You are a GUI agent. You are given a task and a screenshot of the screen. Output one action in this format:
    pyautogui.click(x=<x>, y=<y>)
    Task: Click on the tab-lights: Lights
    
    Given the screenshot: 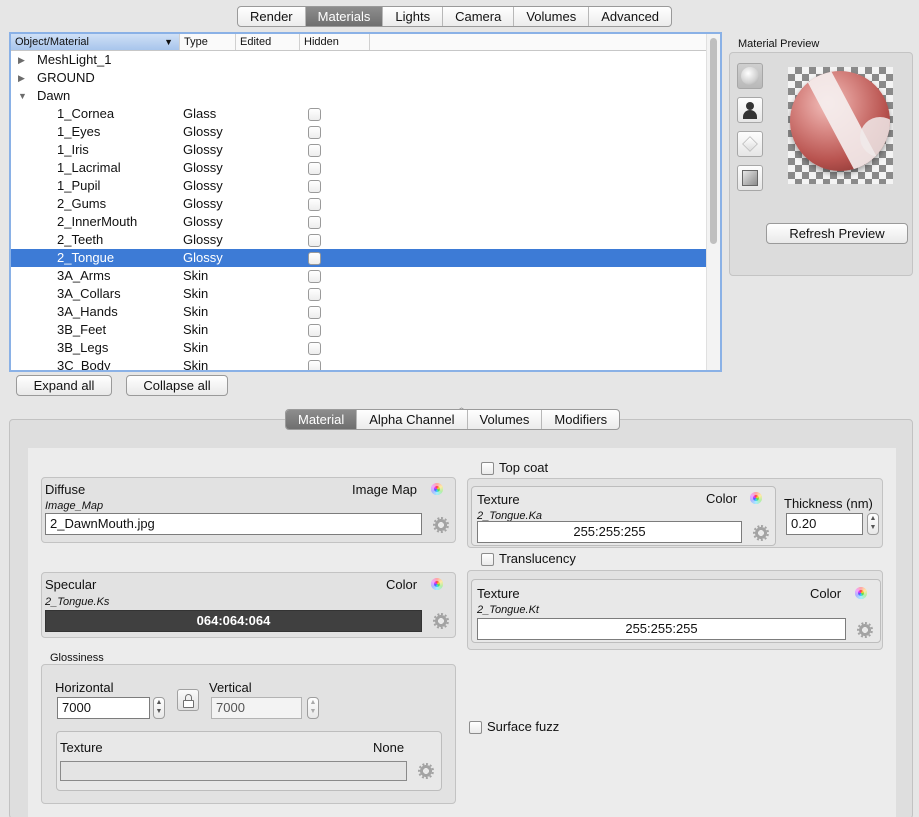 What is the action you would take?
    pyautogui.click(x=413, y=16)
    